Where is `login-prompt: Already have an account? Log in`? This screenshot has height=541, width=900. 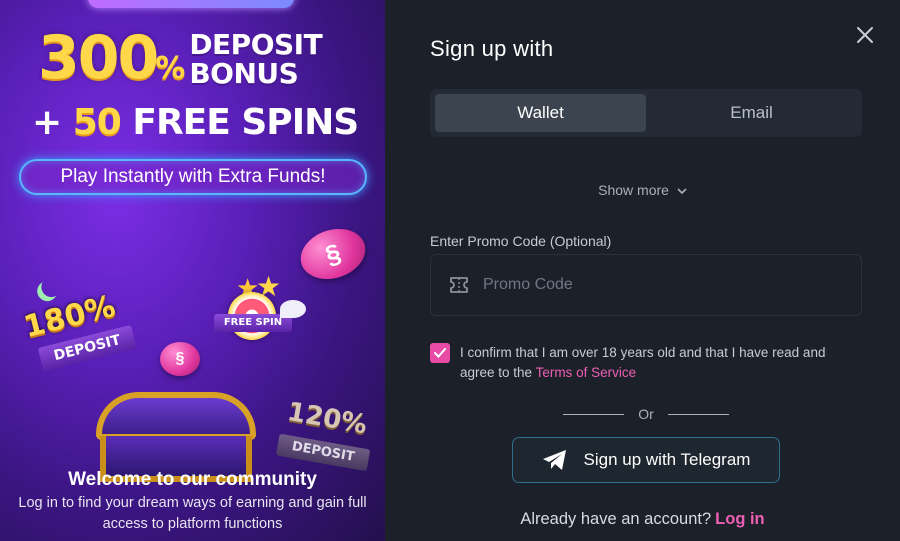 login-prompt: Already have an account? Log in is located at coordinates (642, 519).